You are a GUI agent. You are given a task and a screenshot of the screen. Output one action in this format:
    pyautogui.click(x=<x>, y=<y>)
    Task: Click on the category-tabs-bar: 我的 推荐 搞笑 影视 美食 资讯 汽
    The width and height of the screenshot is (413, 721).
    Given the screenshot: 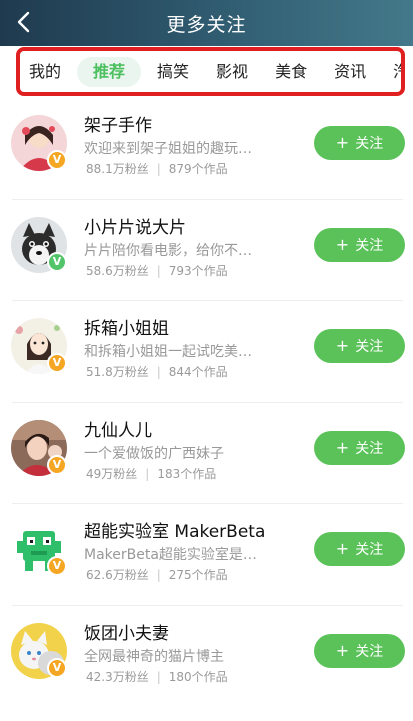 What is the action you would take?
    pyautogui.click(x=206, y=72)
    